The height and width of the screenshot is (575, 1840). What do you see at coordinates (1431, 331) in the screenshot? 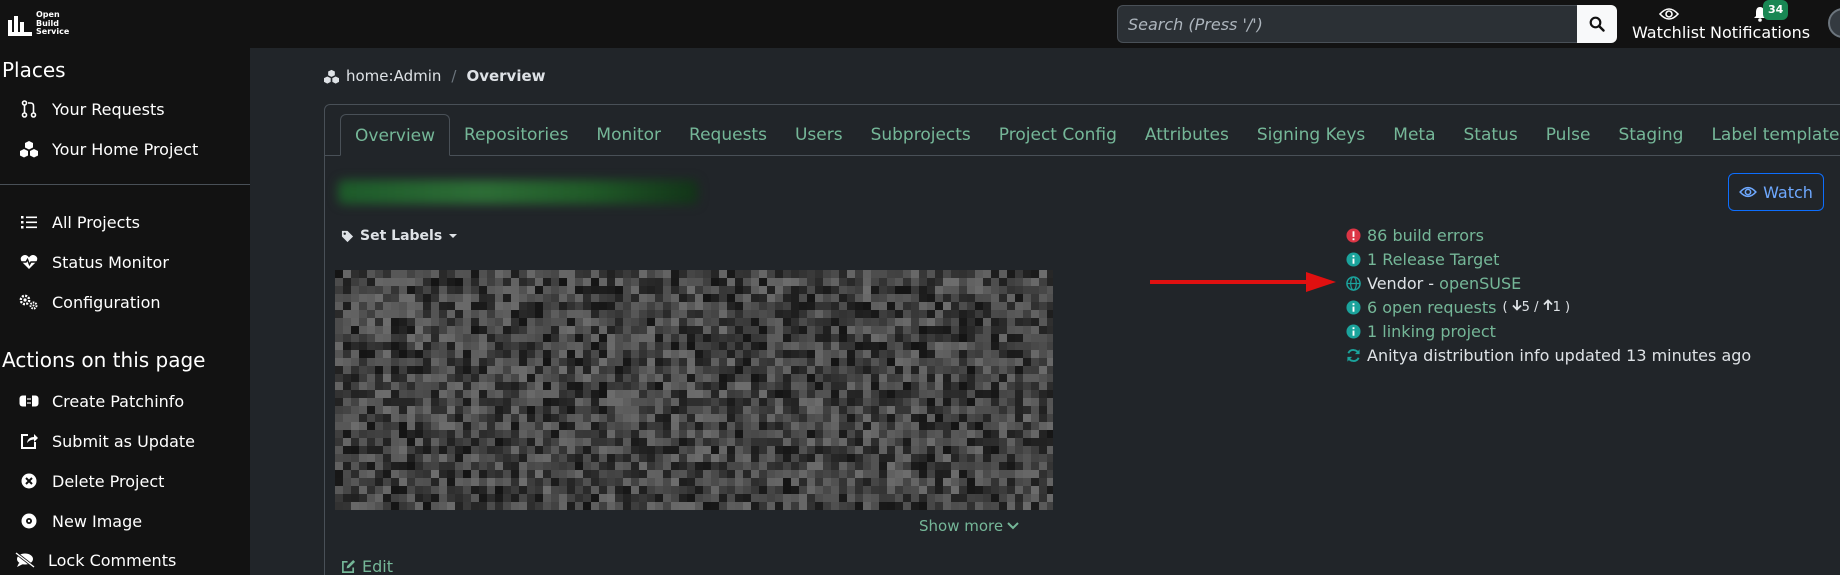
I see `linking-project-link: 1 linking project` at bounding box center [1431, 331].